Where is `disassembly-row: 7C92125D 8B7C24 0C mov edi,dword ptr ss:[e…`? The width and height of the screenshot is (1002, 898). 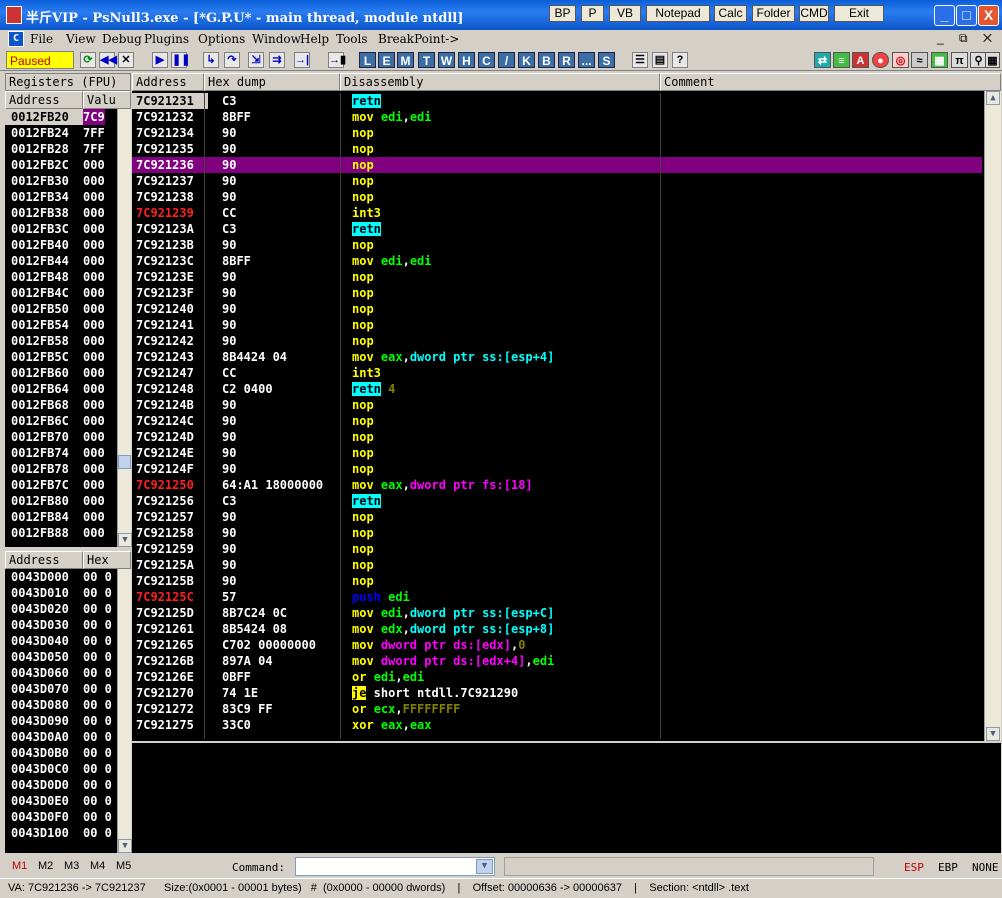
disassembly-row: 7C92125D 8B7C24 0C mov edi,dword ptr ss:[e… is located at coordinates (557, 613).